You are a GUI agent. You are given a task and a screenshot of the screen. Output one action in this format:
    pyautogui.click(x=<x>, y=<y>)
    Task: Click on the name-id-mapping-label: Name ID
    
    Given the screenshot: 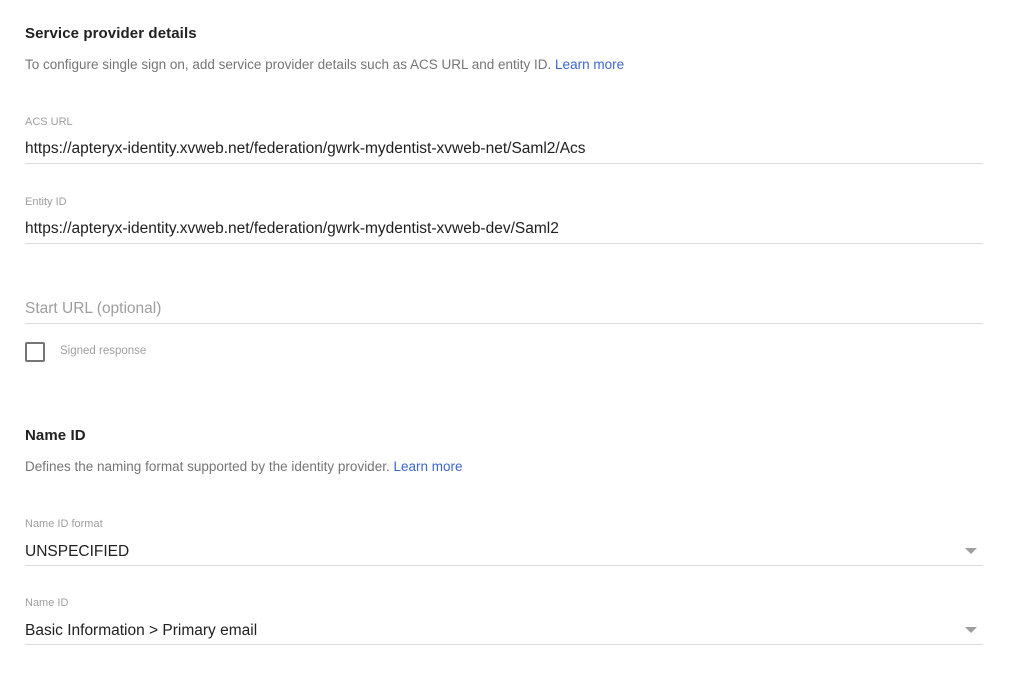 What is the action you would take?
    pyautogui.click(x=47, y=603)
    